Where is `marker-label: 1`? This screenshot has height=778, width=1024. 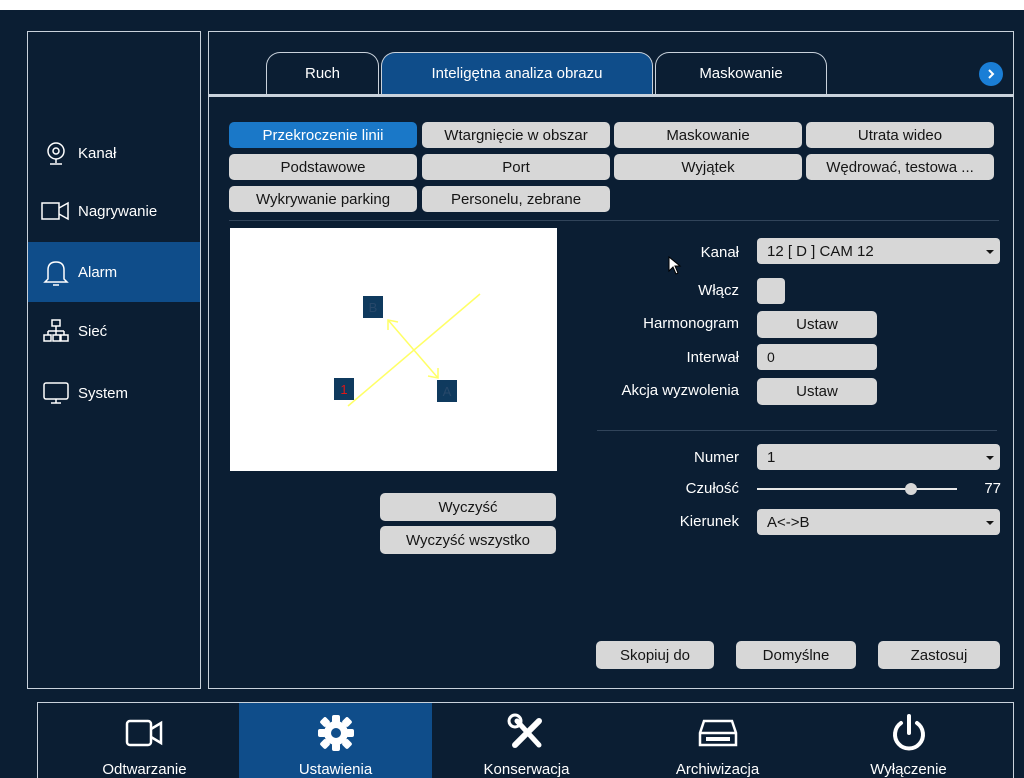
marker-label: 1 is located at coordinates (344, 389).